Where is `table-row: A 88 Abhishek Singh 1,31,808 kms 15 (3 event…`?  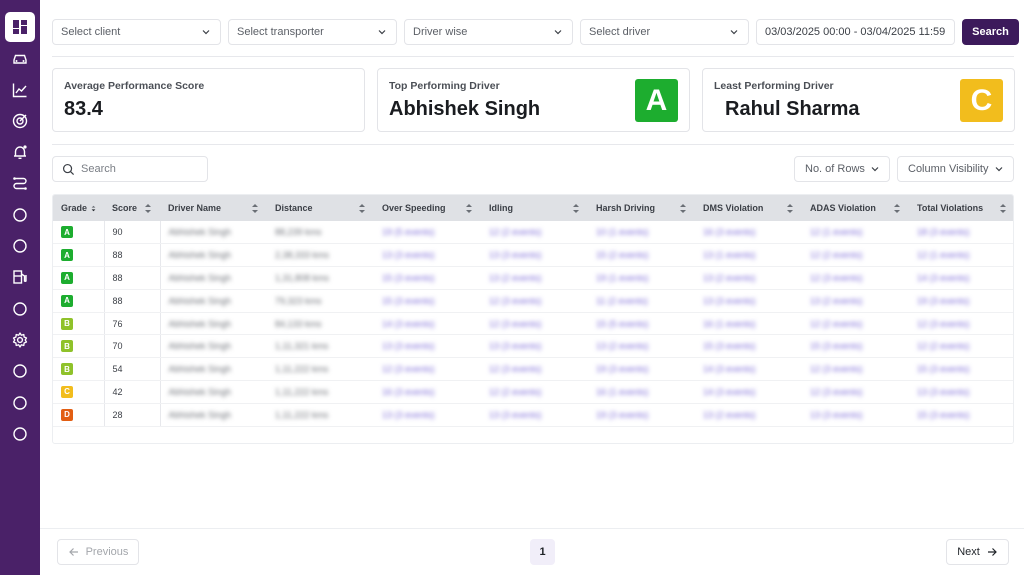 table-row: A 88 Abhishek Singh 1,31,808 kms 15 (3 event… is located at coordinates (533, 278).